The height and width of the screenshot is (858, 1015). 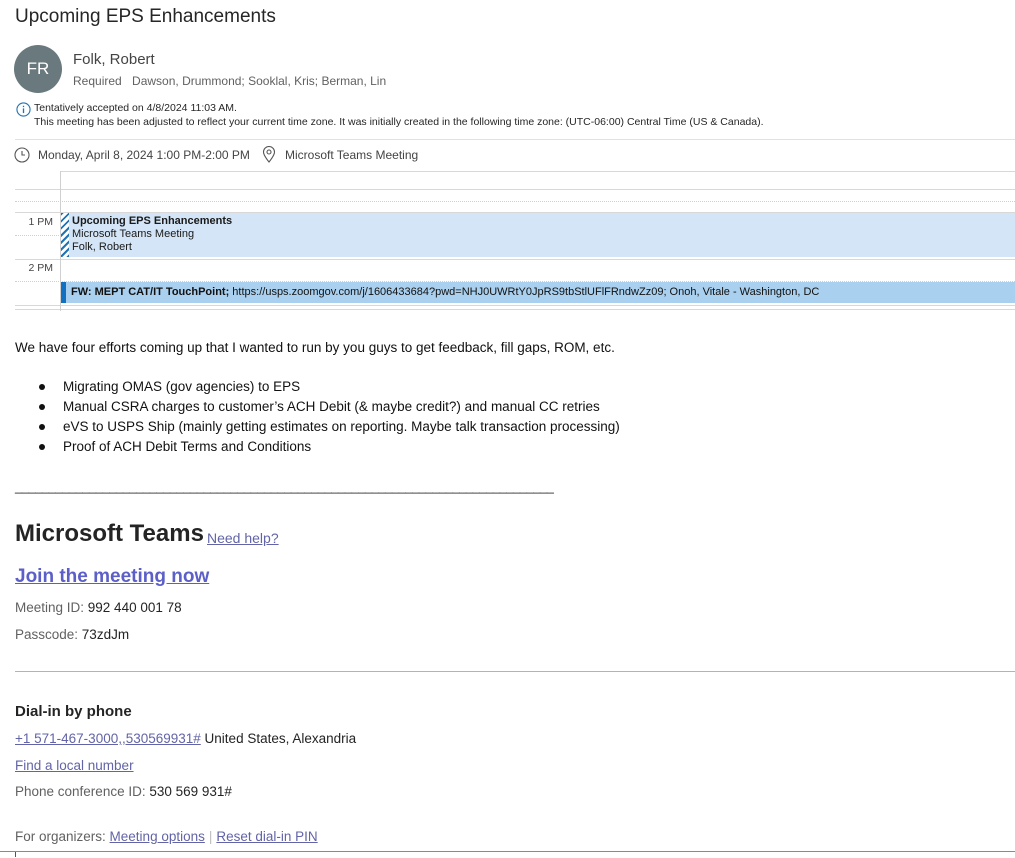 What do you see at coordinates (48, 634) in the screenshot?
I see `passcode-label: Passcode:` at bounding box center [48, 634].